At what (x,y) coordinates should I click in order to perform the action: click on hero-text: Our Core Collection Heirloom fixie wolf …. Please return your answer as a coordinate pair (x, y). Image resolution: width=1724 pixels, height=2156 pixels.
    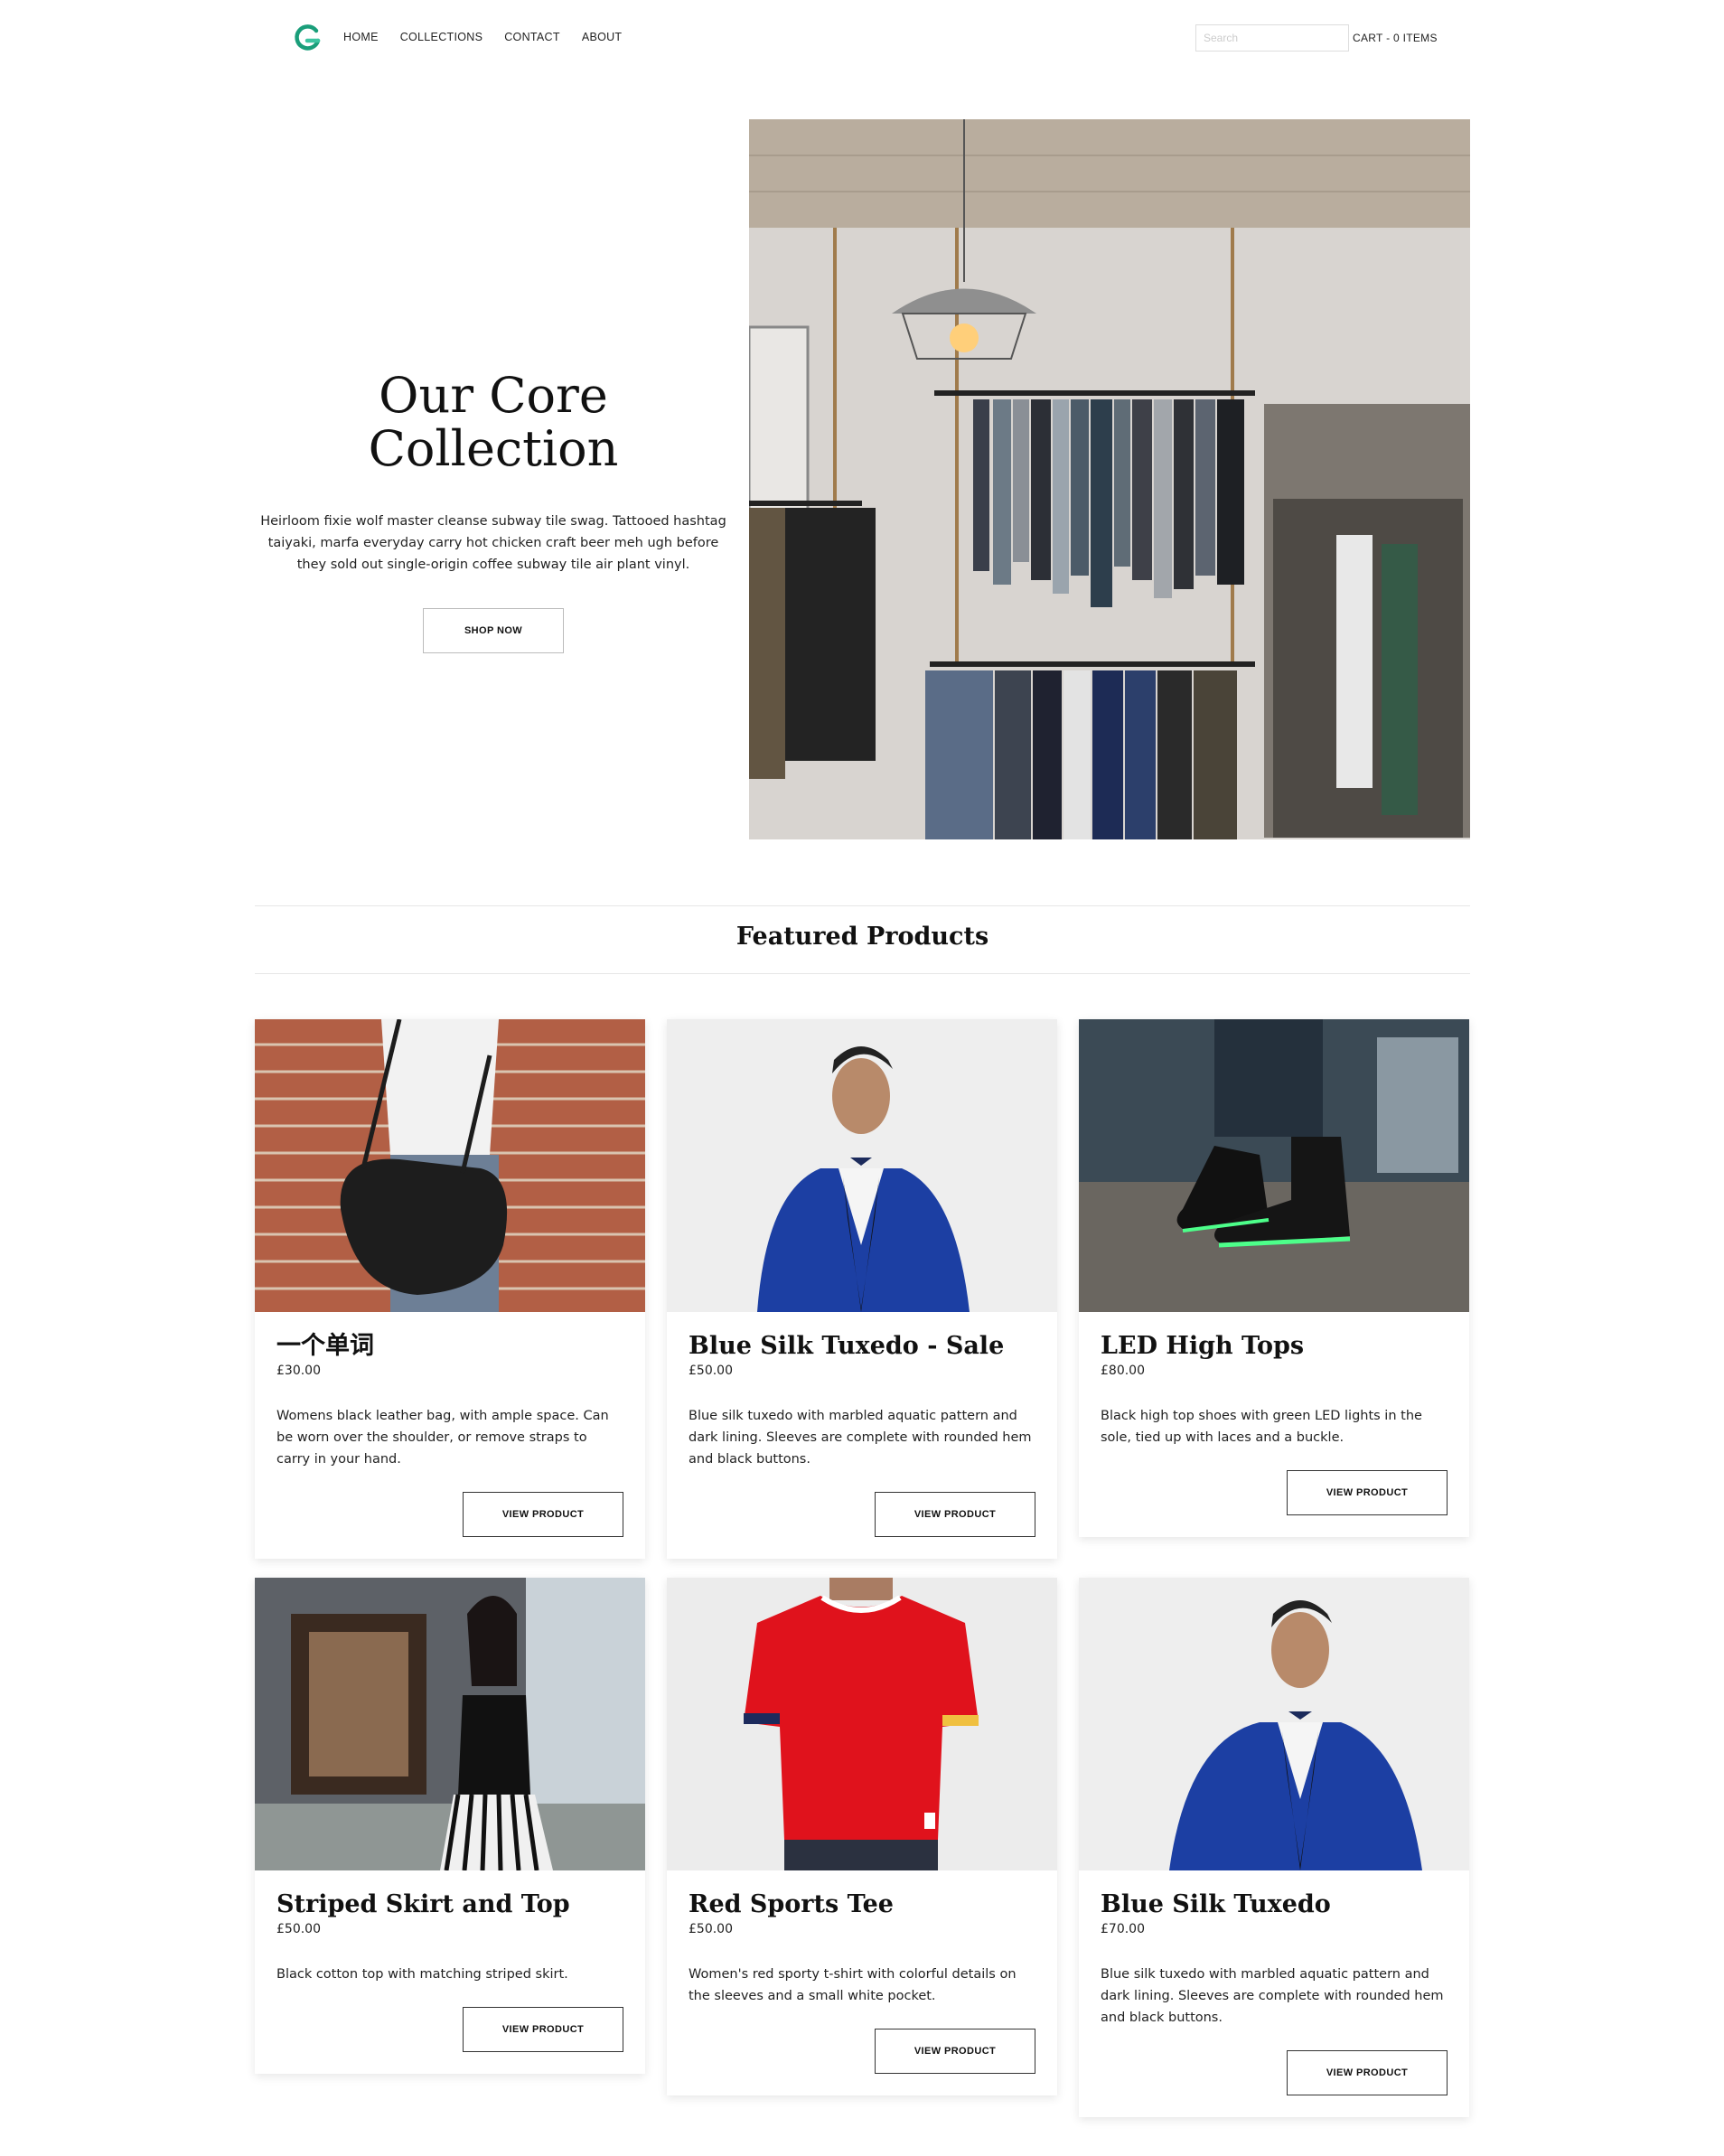
    Looking at the image, I should click on (493, 511).